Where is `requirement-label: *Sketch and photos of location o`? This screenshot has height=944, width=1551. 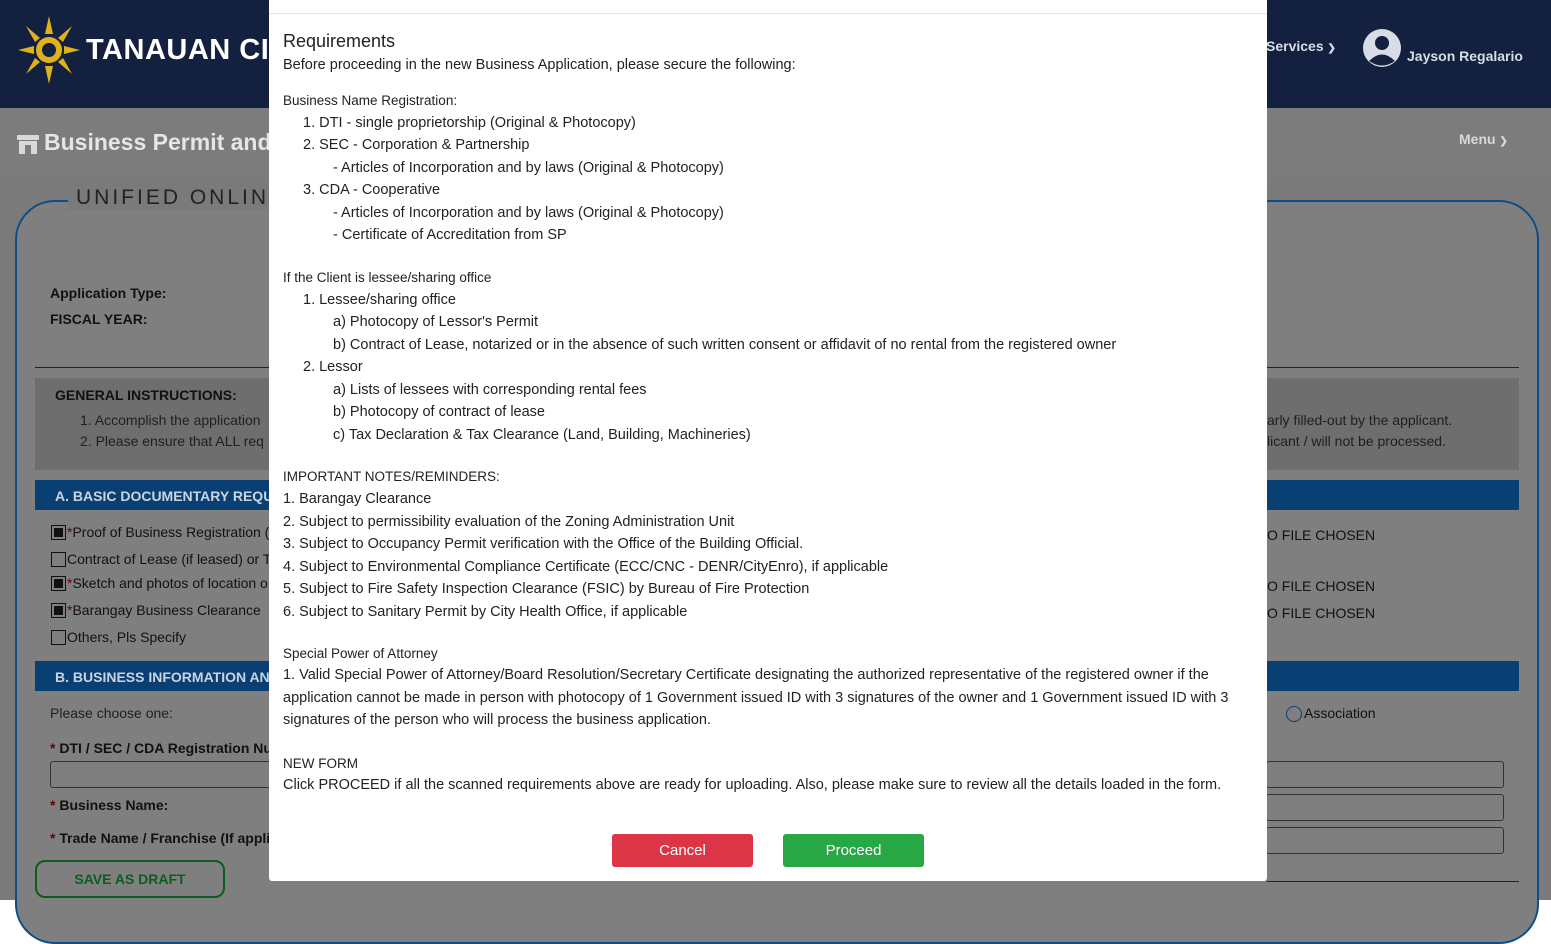 requirement-label: *Sketch and photos of location o is located at coordinates (167, 583).